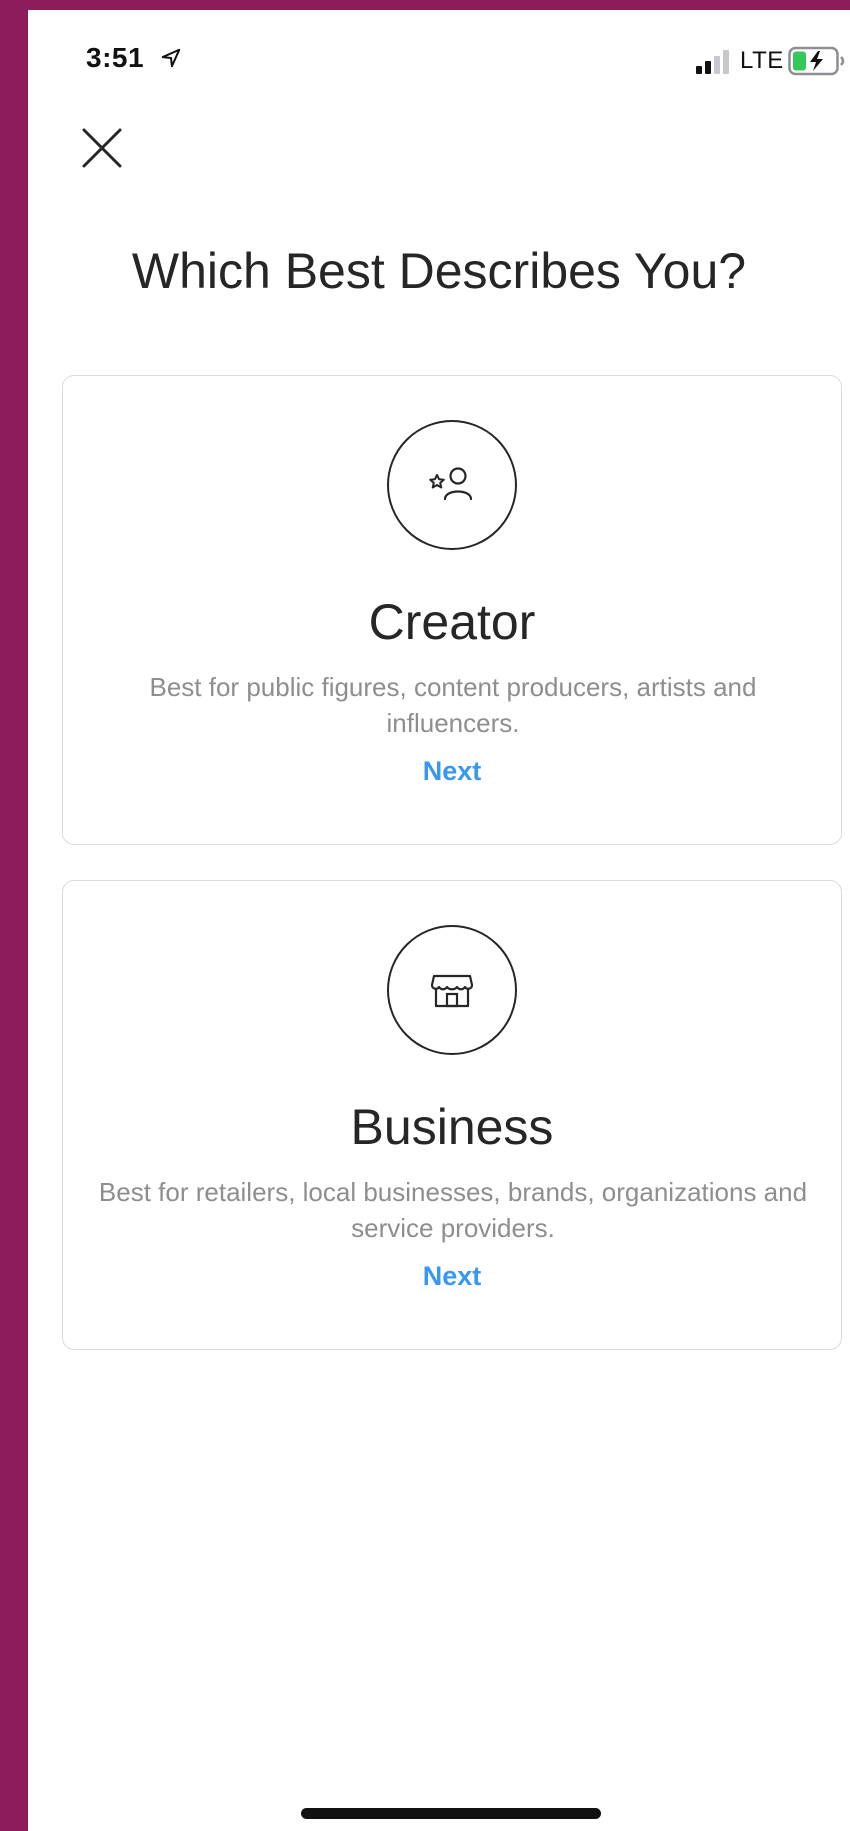 Image resolution: width=850 pixels, height=1831 pixels. I want to click on creator-icon-circle, so click(452, 485).